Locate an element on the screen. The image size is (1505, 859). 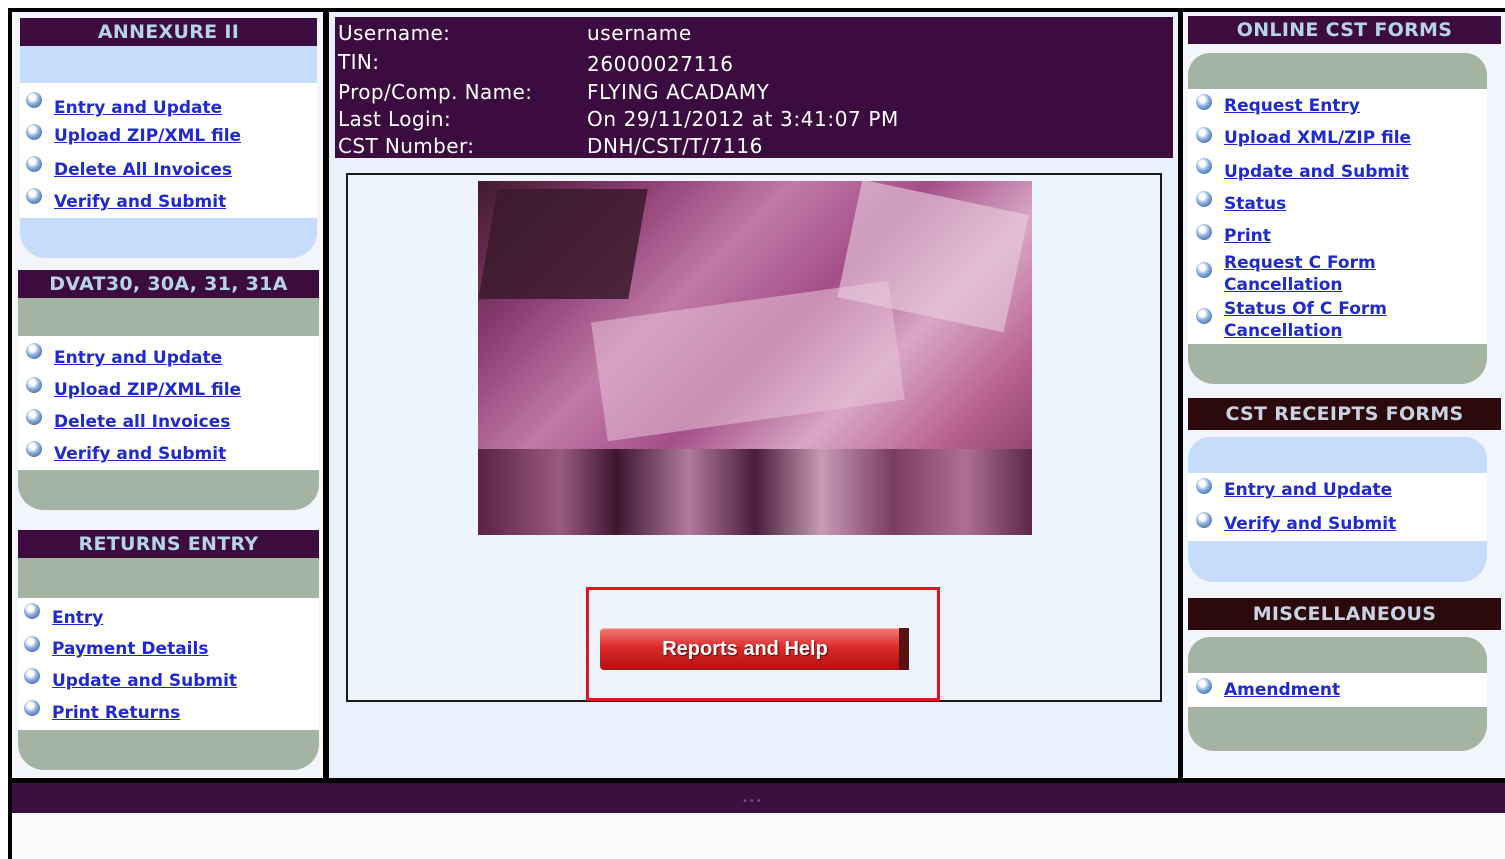
cst-receipts-bottom-band is located at coordinates (1337, 561).